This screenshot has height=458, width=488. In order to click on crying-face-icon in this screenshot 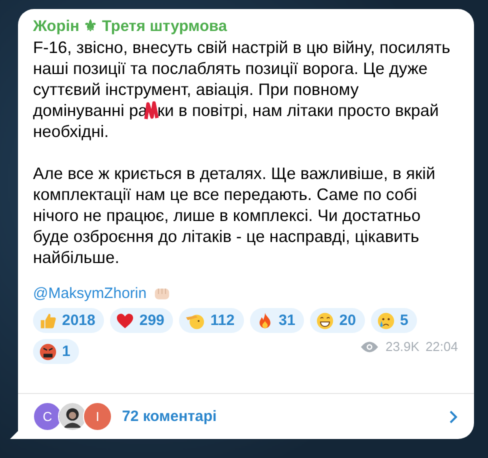, I will do `click(385, 321)`.